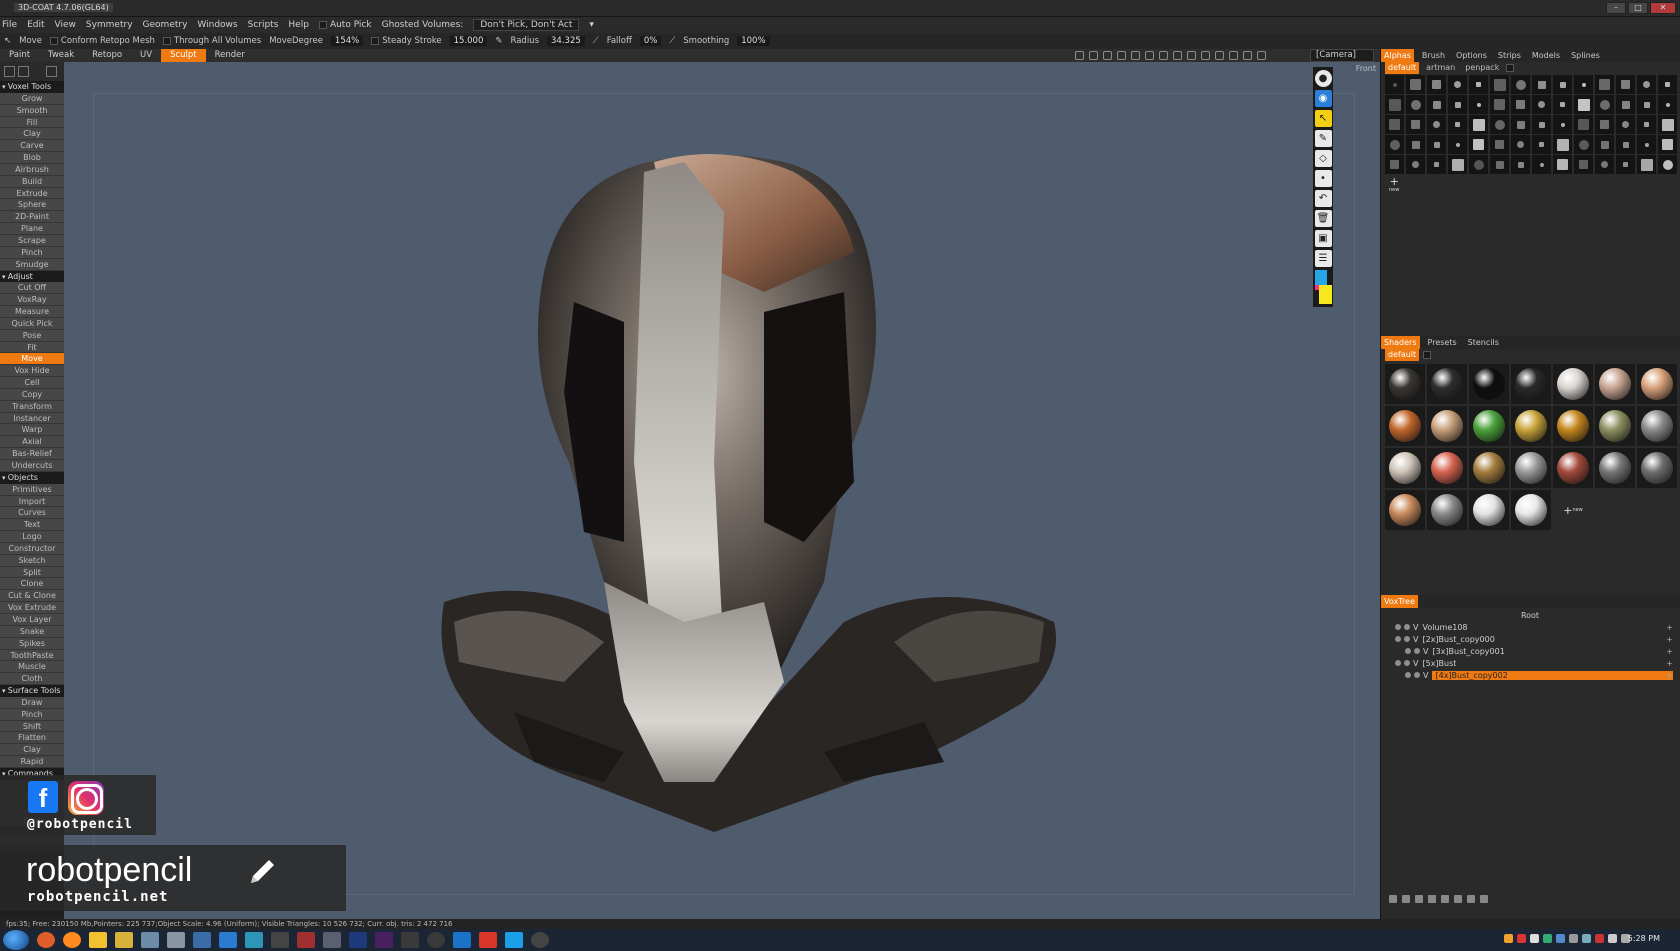  What do you see at coordinates (1323, 158) in the screenshot?
I see `eraser-icon: ◇` at bounding box center [1323, 158].